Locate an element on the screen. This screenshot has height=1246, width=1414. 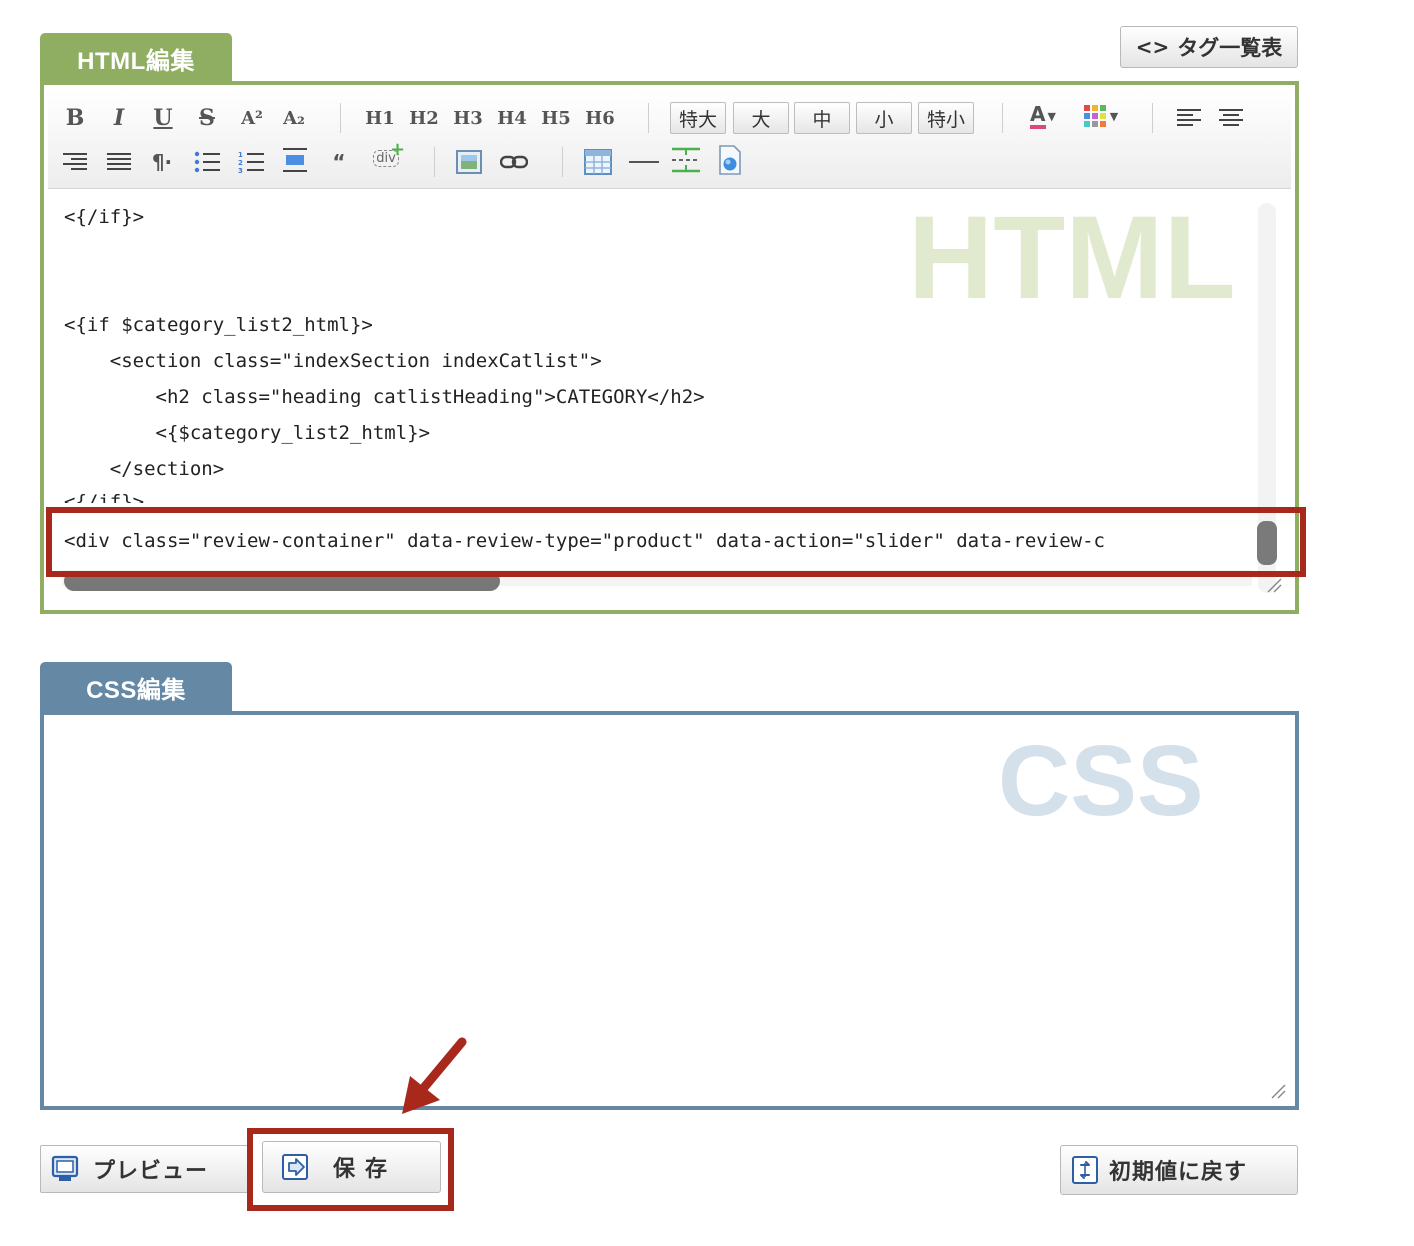
align-right-icon is located at coordinates (75, 161).